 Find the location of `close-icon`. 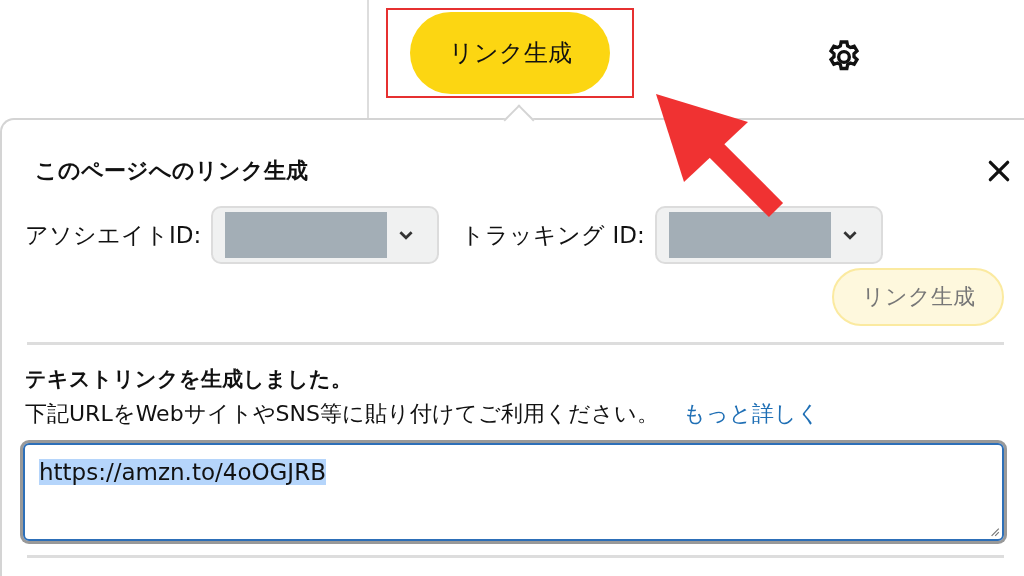

close-icon is located at coordinates (999, 171).